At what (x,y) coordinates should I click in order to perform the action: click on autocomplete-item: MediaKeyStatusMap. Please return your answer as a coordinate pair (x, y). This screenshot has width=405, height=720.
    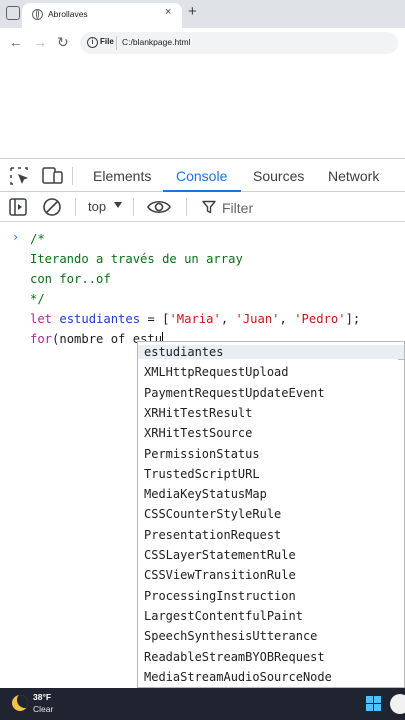
    Looking at the image, I should click on (205, 494).